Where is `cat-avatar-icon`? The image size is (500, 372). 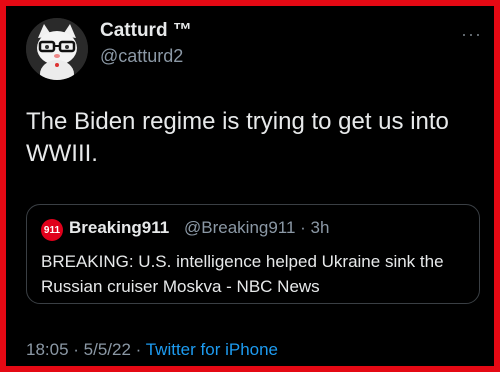 cat-avatar-icon is located at coordinates (57, 49).